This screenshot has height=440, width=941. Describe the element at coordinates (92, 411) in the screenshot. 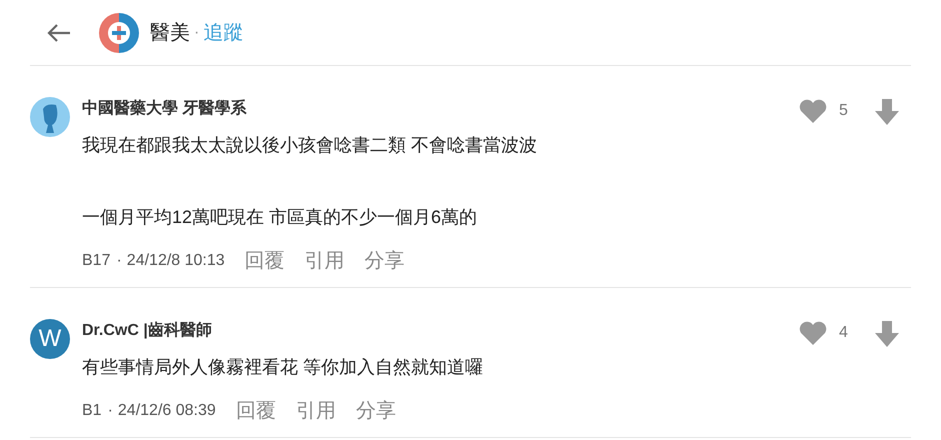

I see `floor-number: B1` at that location.